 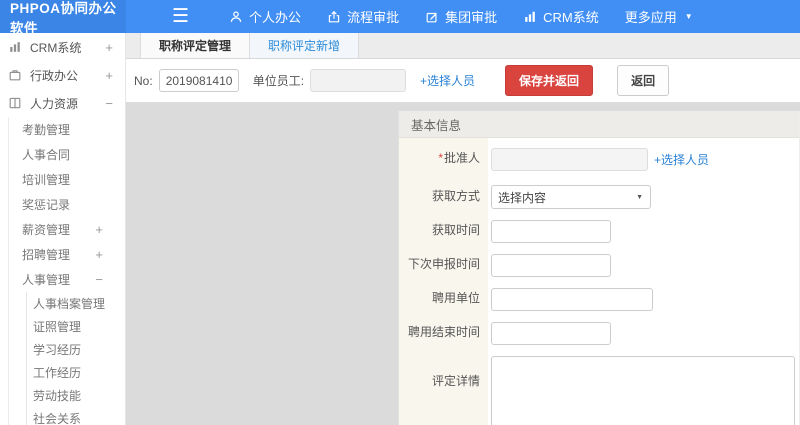 I want to click on sidebar-item-recruit: 招聘管理 +, so click(x=67, y=254).